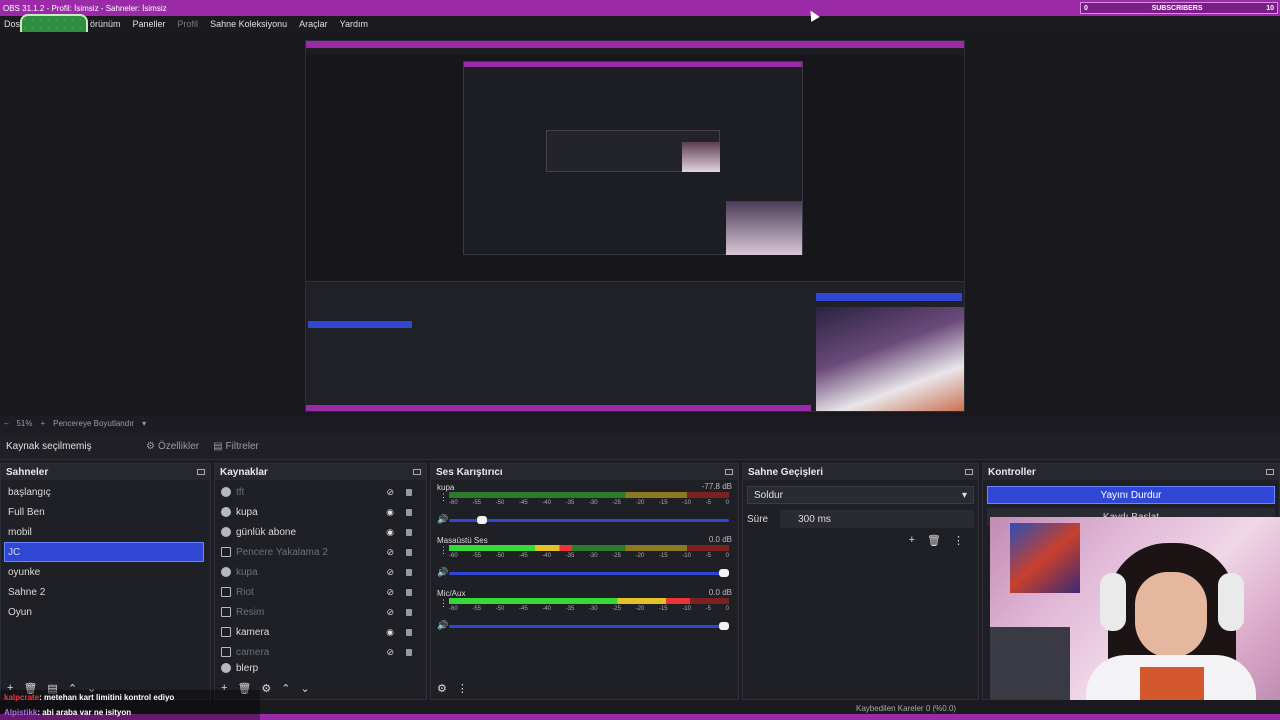 The image size is (1280, 720). Describe the element at coordinates (860, 495) in the screenshot. I see `transition-select: Soldur ▾` at that location.